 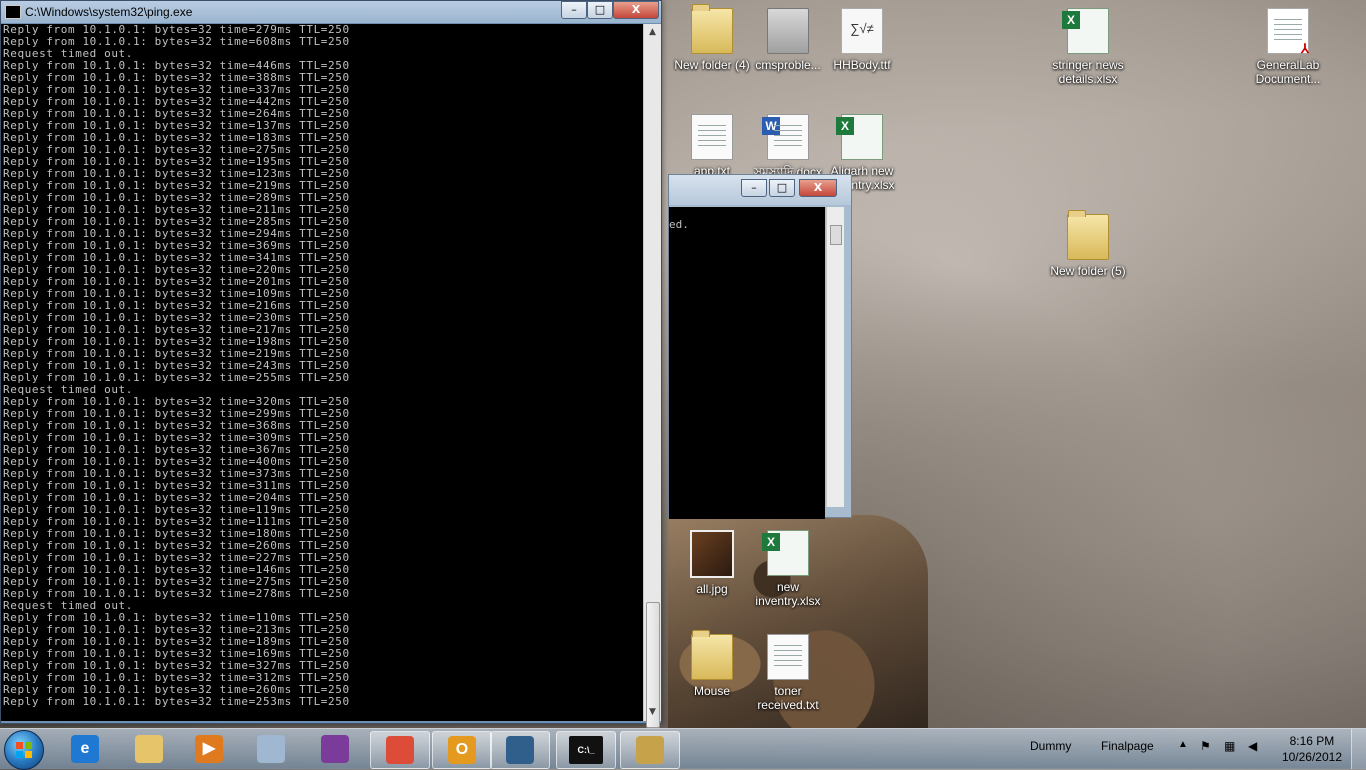 I want to click on taskbar-internet-explorer: e, so click(x=85, y=749).